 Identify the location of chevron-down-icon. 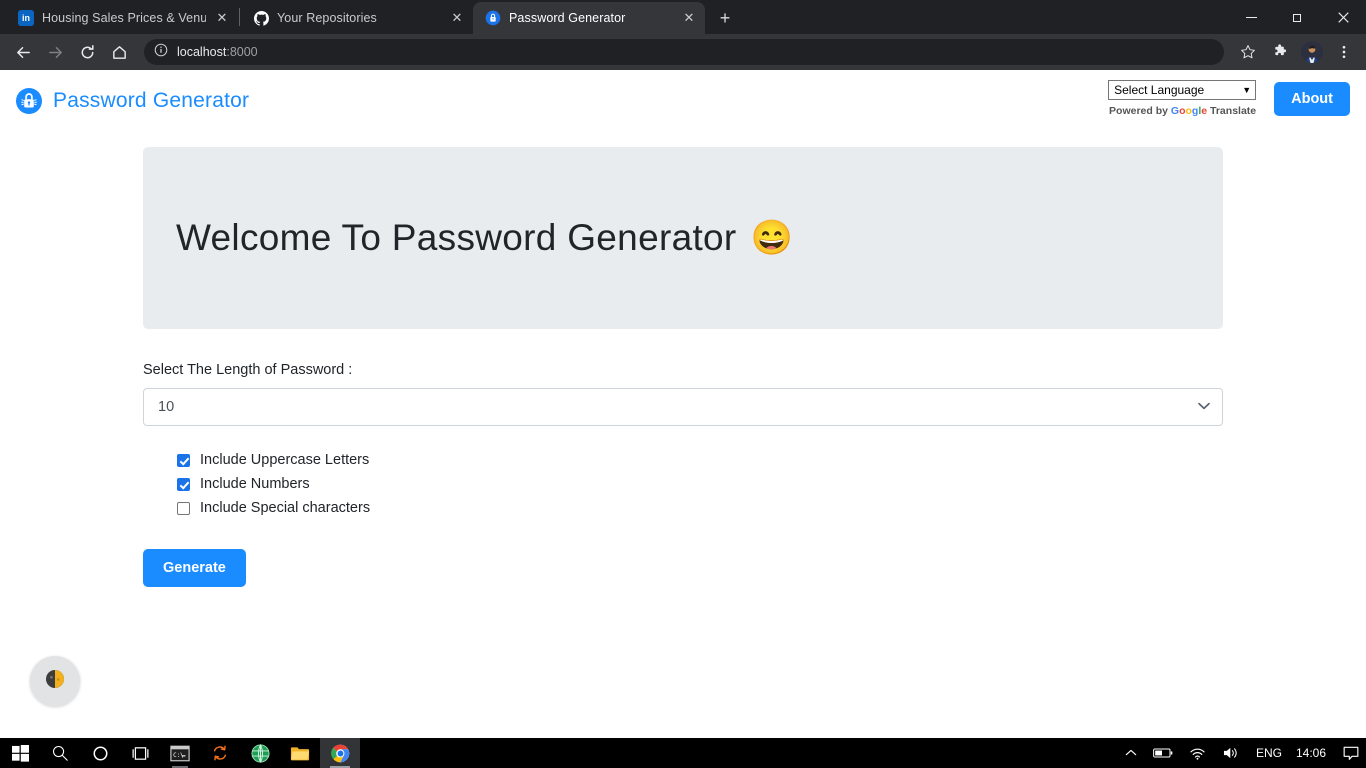
(1204, 407).